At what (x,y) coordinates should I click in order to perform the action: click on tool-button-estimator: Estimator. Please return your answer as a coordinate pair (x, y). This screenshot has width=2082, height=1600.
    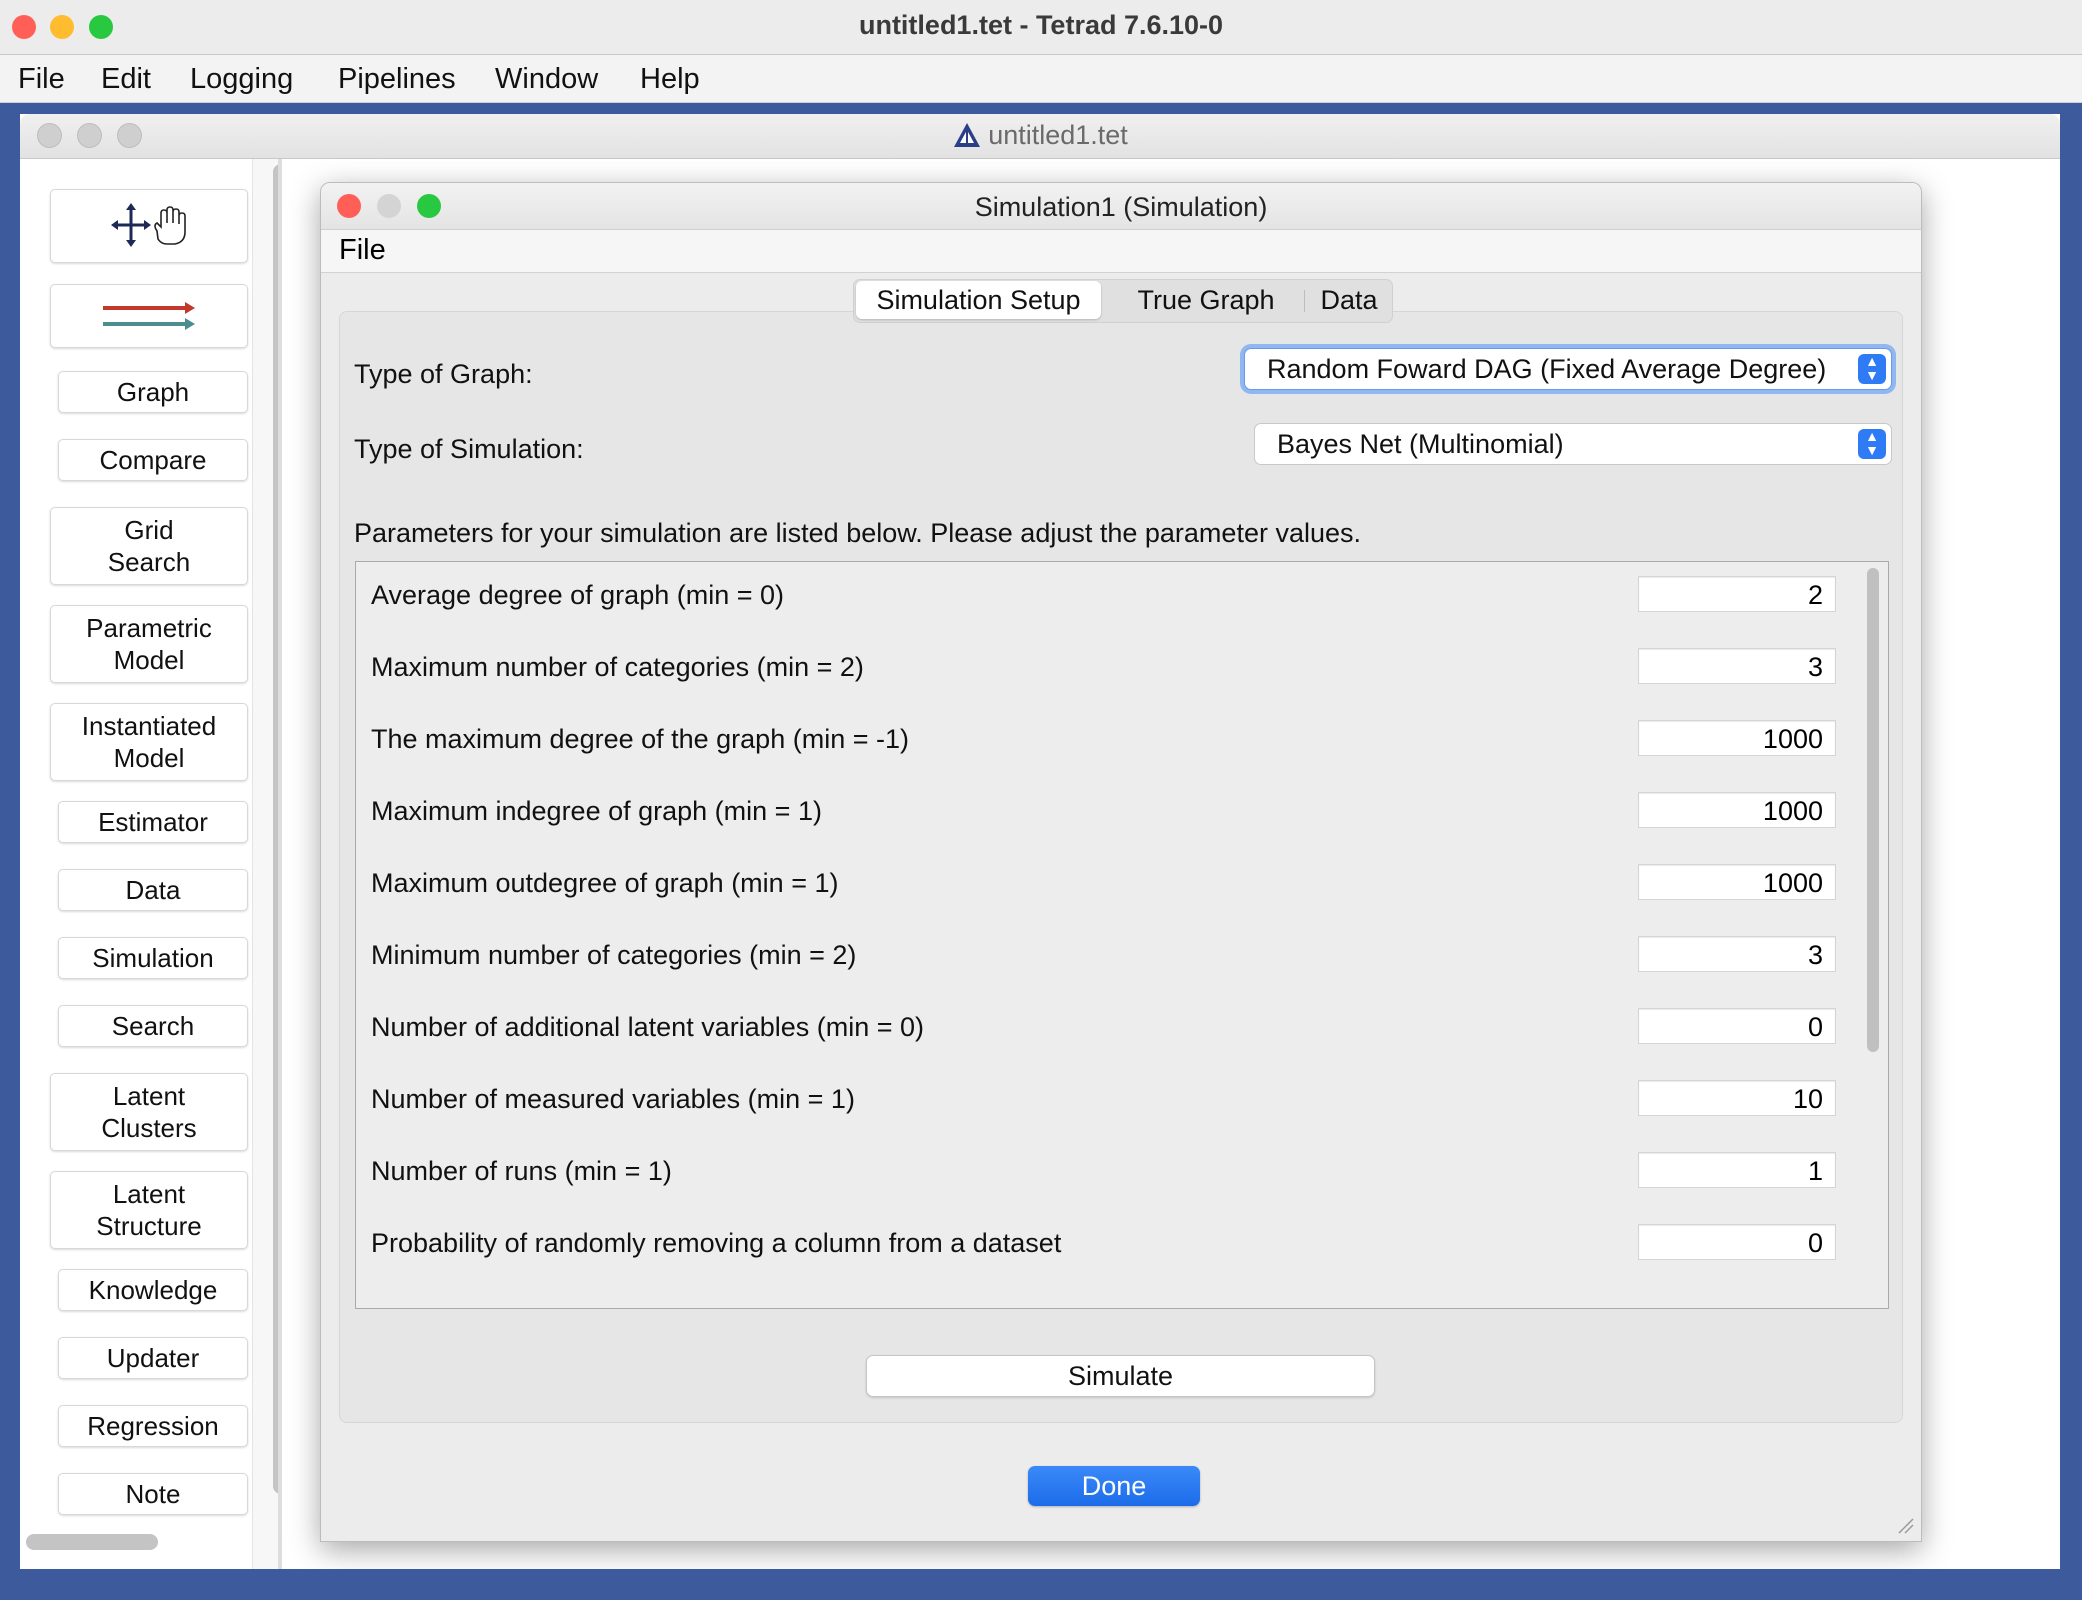
    Looking at the image, I should click on (153, 822).